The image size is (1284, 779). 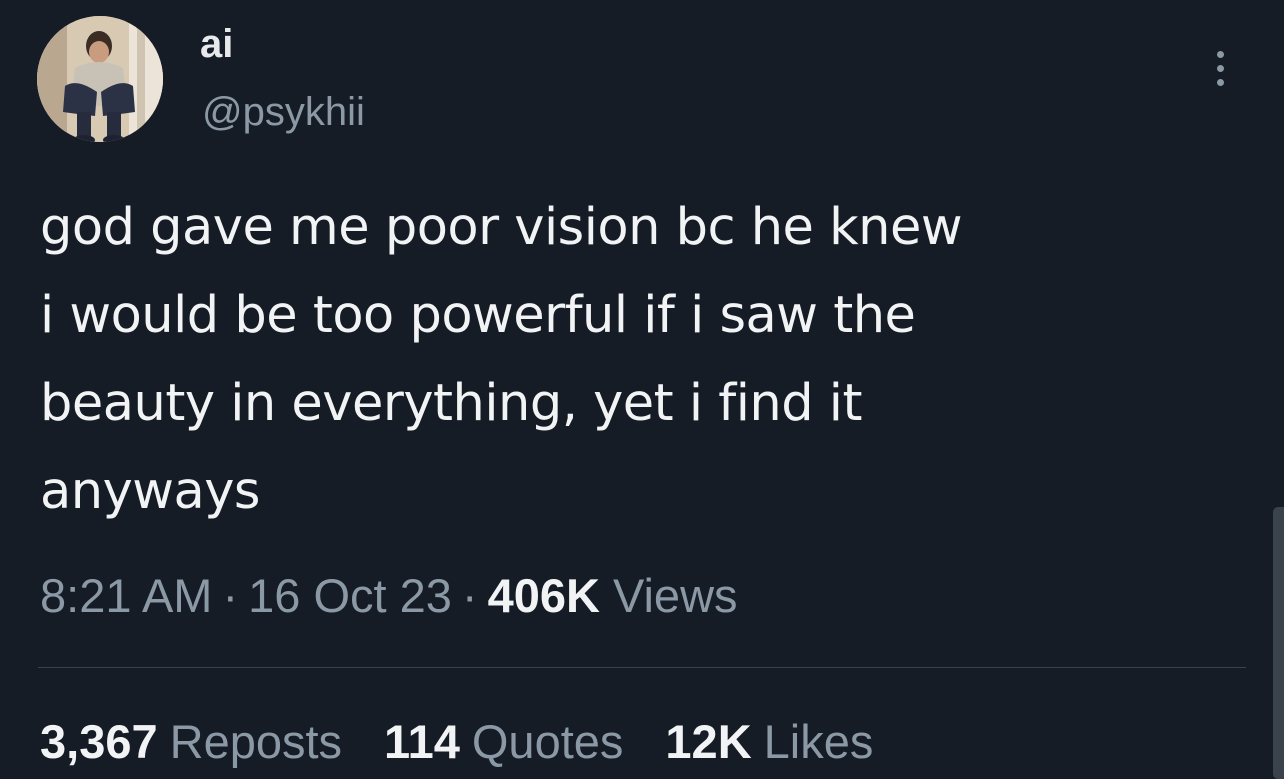 What do you see at coordinates (216, 44) in the screenshot?
I see `display-name: ai` at bounding box center [216, 44].